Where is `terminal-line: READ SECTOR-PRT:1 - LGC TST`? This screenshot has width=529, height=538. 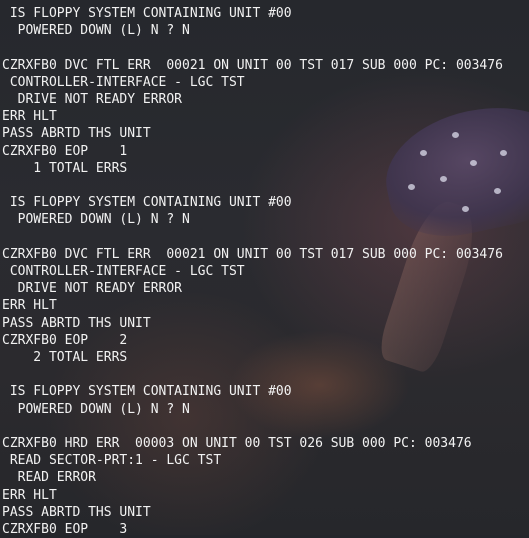
terminal-line: READ SECTOR-PRT:1 - LGC TST is located at coordinates (112, 461).